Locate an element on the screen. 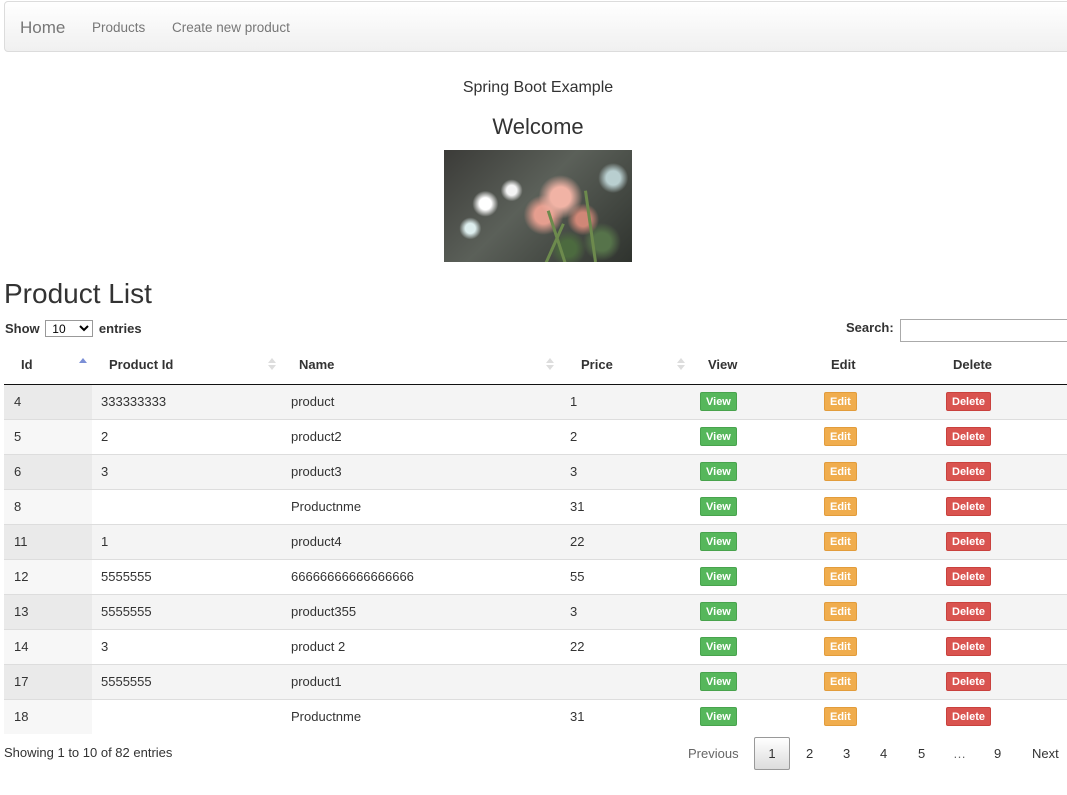  cell-product-id: 5555555 is located at coordinates (187, 681).